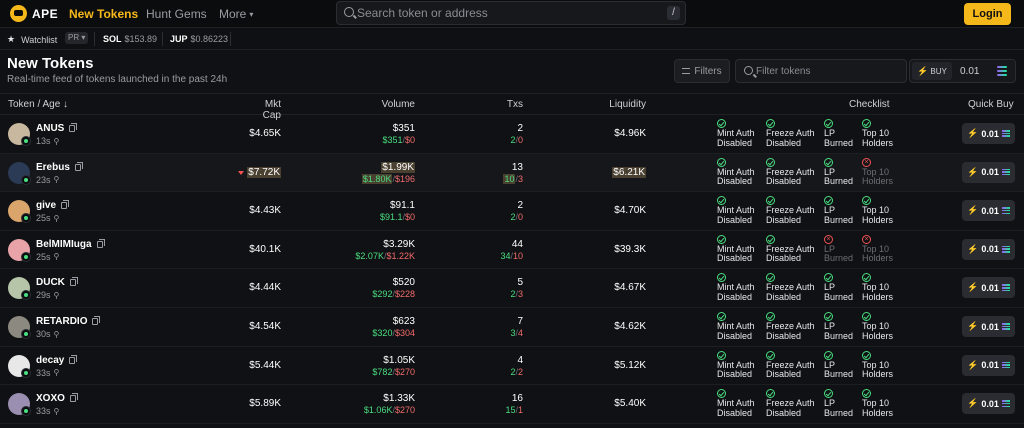 This screenshot has width=1024, height=428. I want to click on chevron-down-icon: ▾, so click(251, 14).